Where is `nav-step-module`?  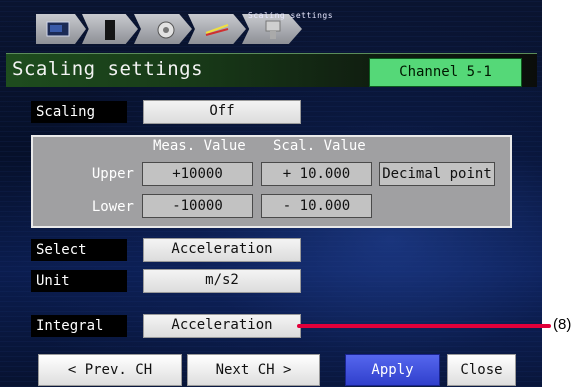 nav-step-module is located at coordinates (110, 29).